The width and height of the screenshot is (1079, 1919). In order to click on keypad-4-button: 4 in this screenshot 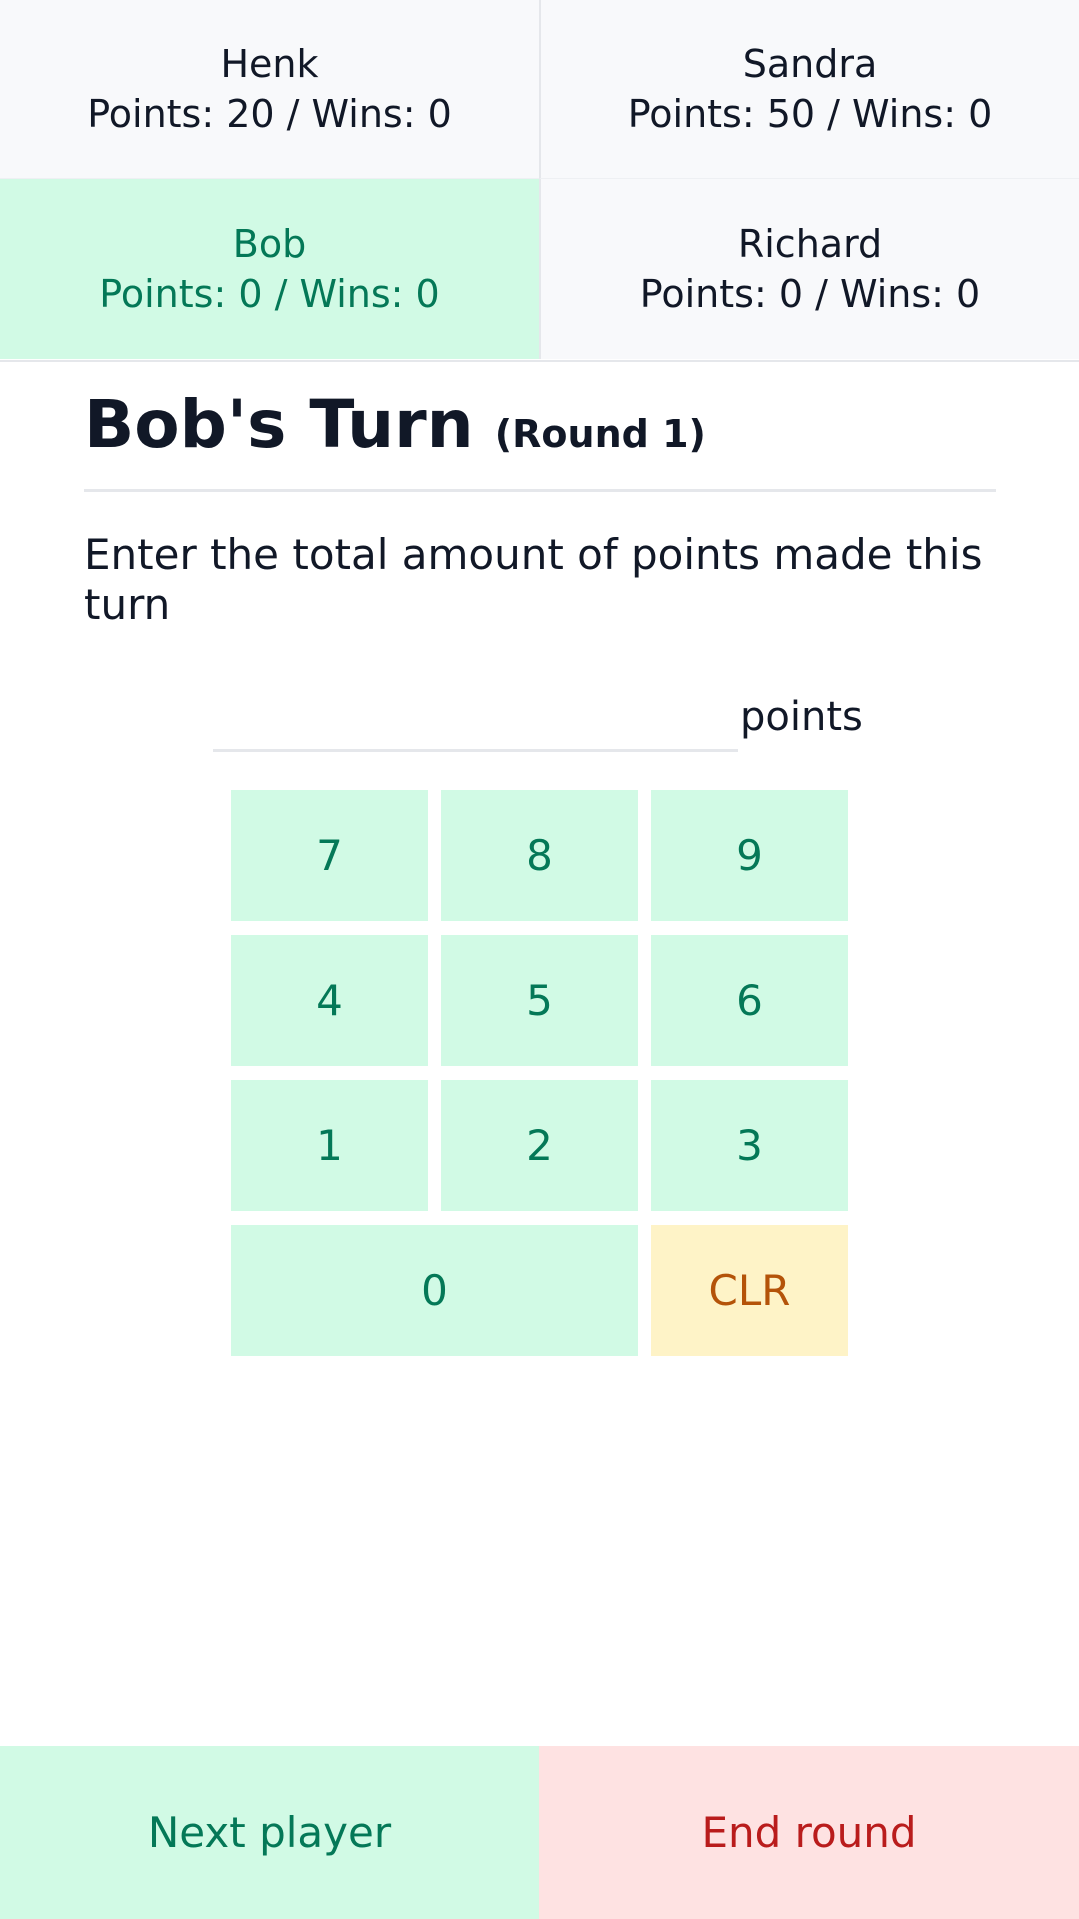, I will do `click(329, 1000)`.